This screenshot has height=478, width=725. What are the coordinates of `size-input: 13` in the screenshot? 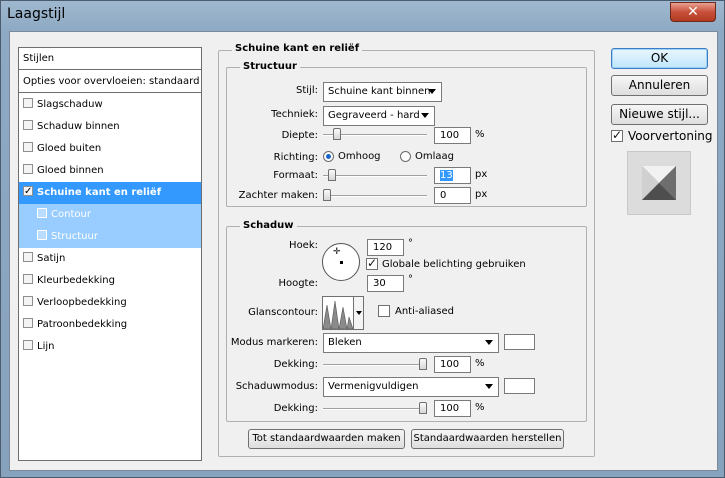 It's located at (452, 175).